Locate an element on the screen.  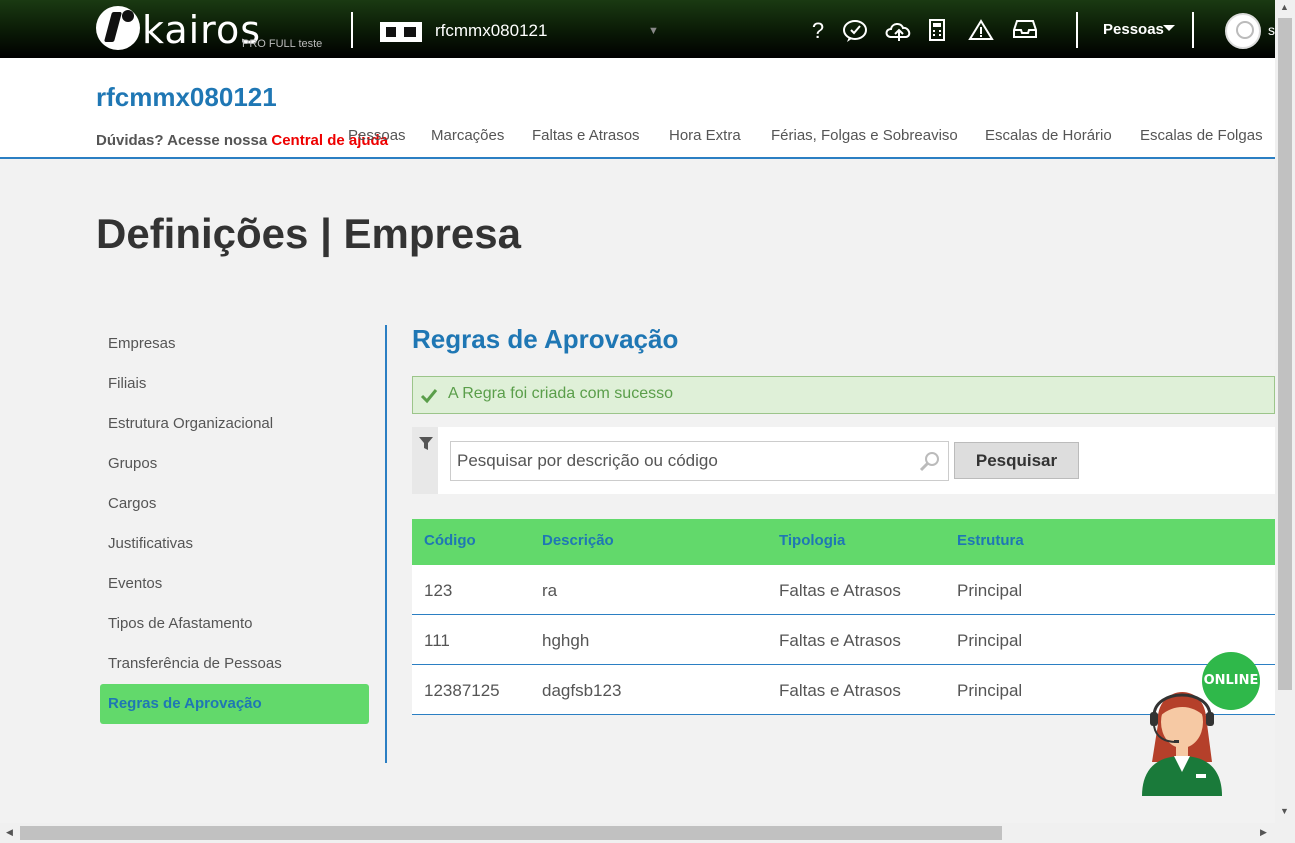
nav-item-marcacoes: Marcações is located at coordinates (467, 135).